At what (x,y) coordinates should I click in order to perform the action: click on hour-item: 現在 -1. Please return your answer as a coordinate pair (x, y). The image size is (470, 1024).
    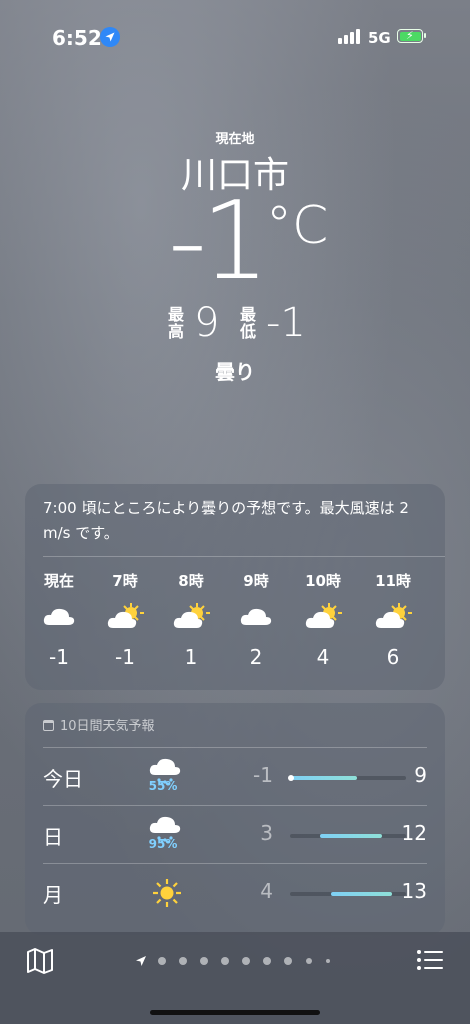
    Looking at the image, I should click on (59, 619).